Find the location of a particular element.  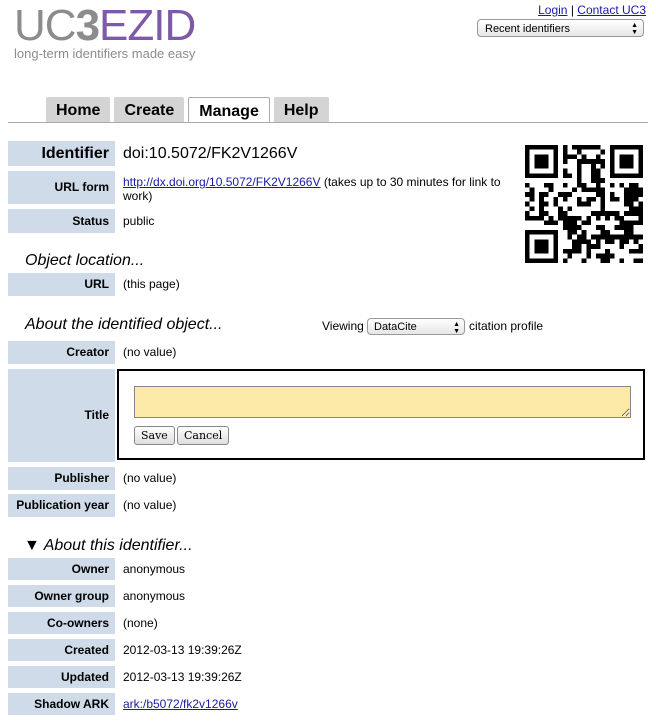

ezid-logo: UC3EZID long-term identifiers made easy is located at coordinates (105, 31).